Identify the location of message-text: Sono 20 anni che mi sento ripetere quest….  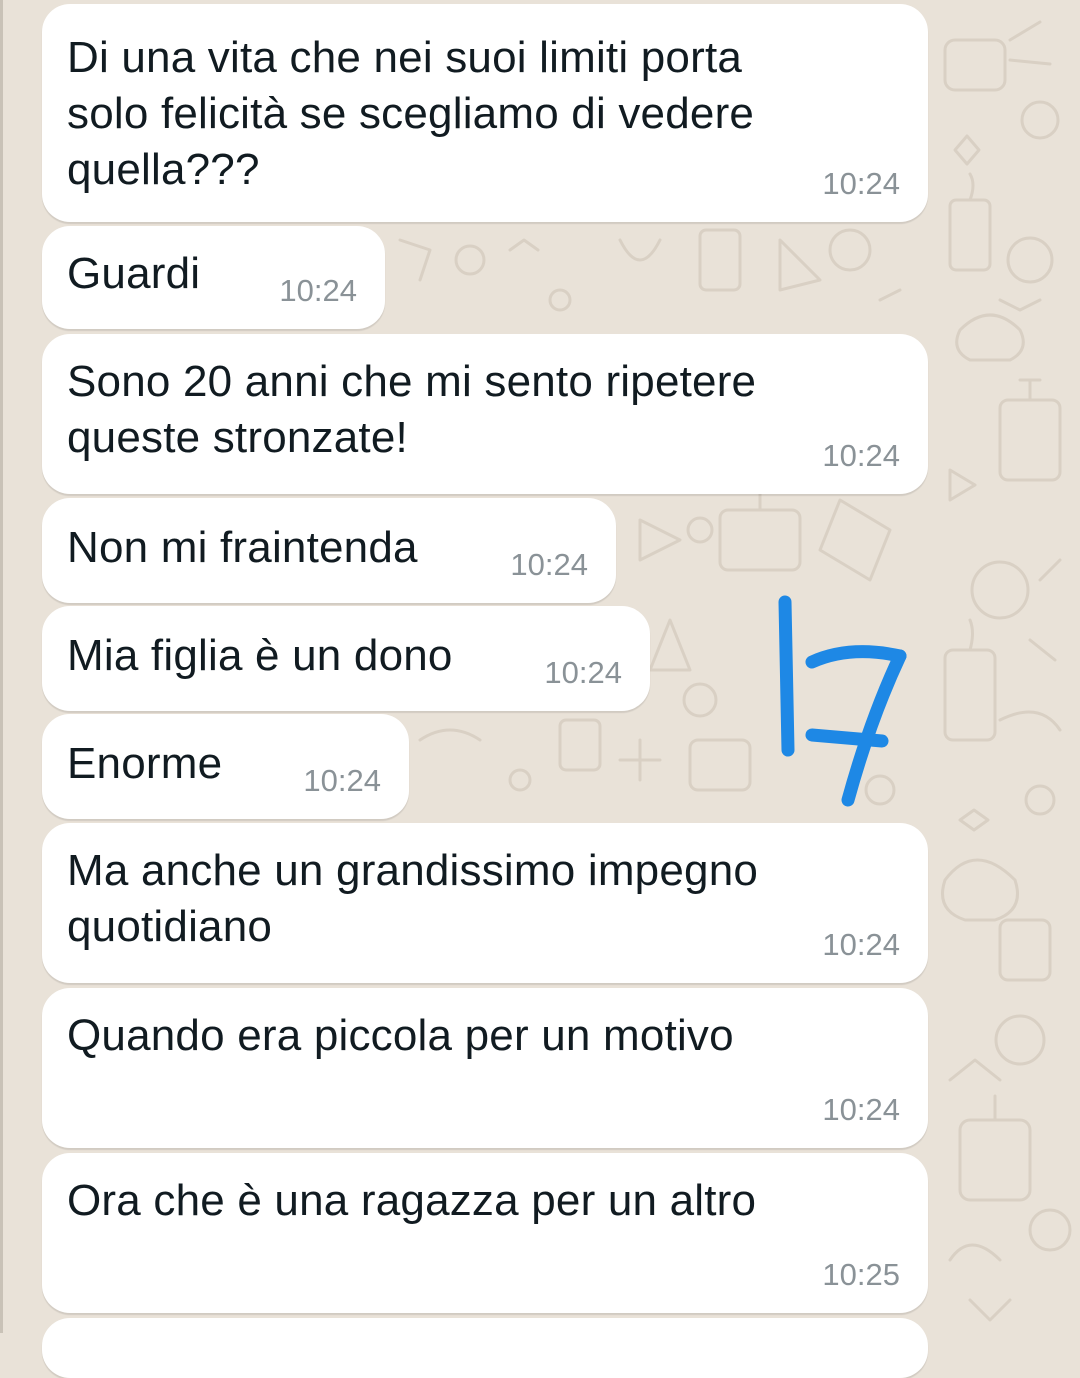
(412, 409).